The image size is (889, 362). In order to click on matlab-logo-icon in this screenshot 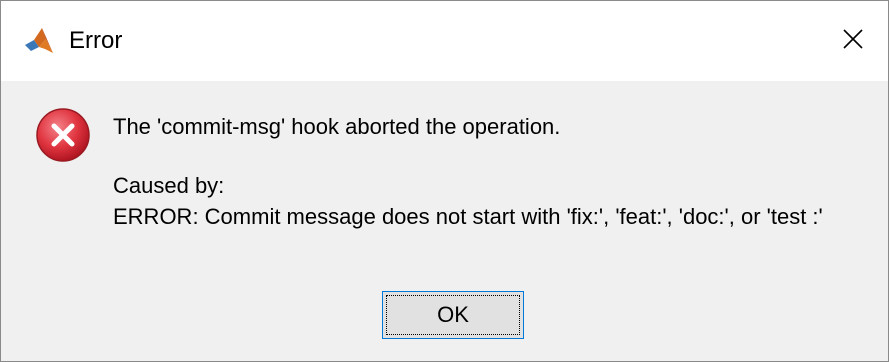, I will do `click(39, 41)`.